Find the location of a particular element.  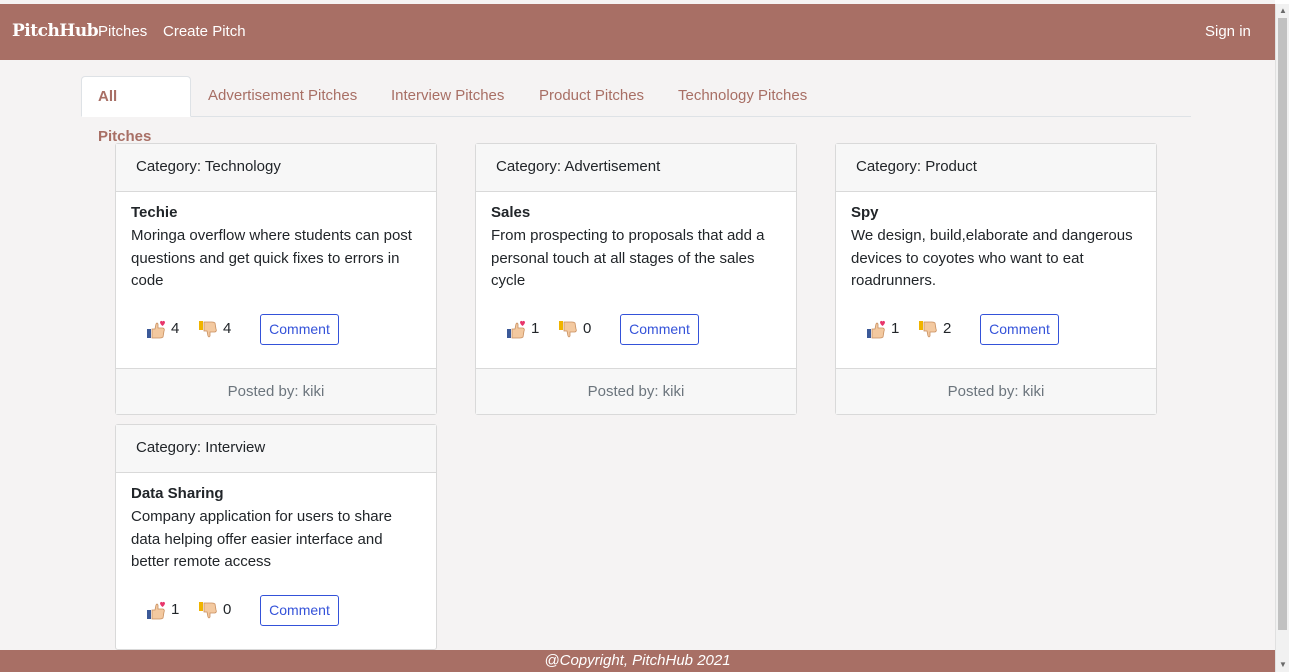

tab-product-pitches: Product Pitches is located at coordinates (591, 96).